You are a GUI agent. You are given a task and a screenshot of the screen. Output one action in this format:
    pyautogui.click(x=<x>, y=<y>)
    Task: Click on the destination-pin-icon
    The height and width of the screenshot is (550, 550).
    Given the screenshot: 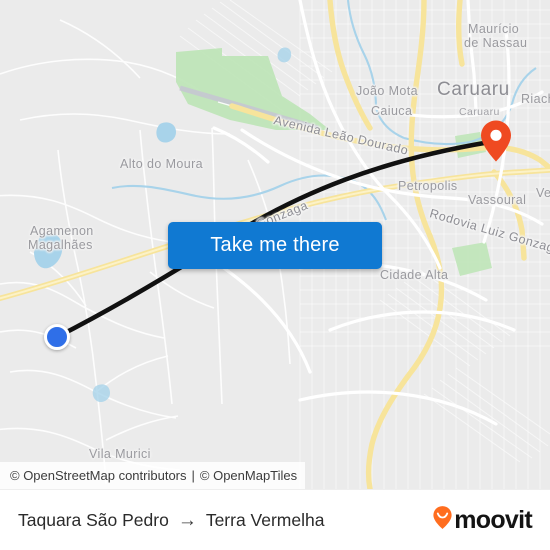 What is the action you would take?
    pyautogui.click(x=496, y=141)
    